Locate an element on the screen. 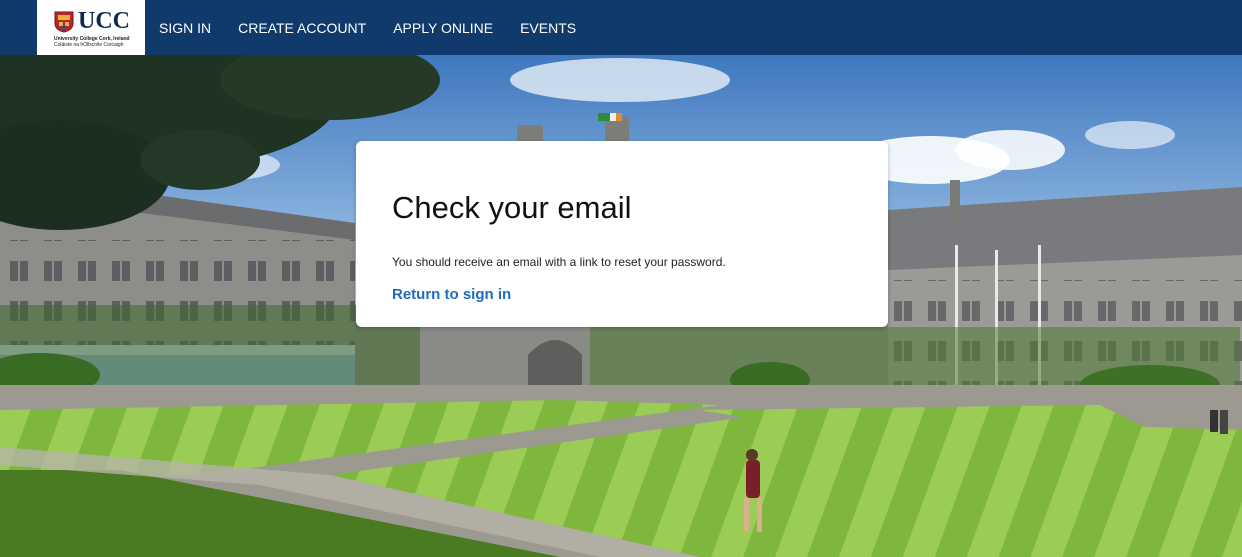 This screenshot has height=557, width=1242. return-to-sign-in-link: Return to sign in is located at coordinates (451, 294).